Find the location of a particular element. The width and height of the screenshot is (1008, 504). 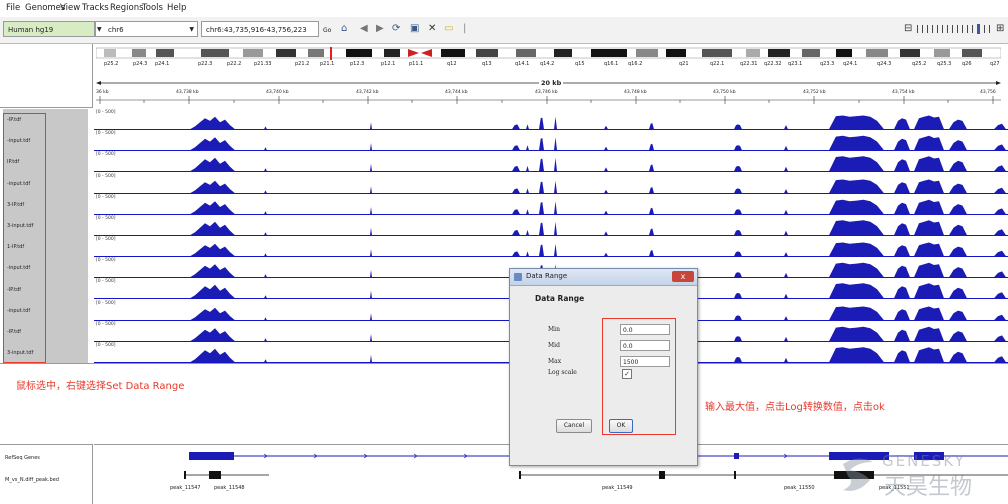

menu-file: File is located at coordinates (13, 8).